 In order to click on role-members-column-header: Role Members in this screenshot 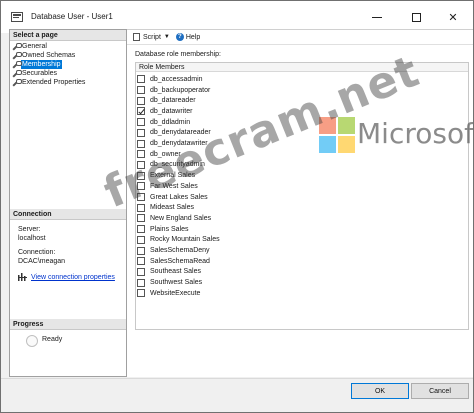, I will do `click(302, 67)`.